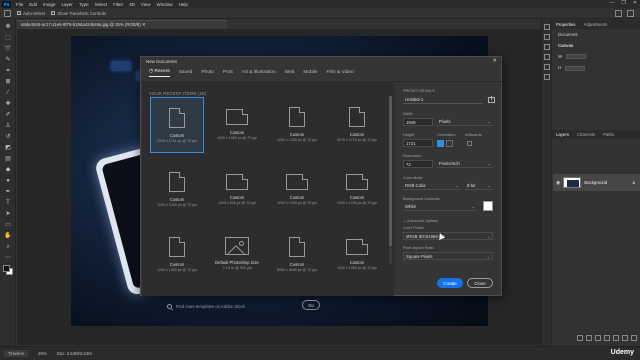  Describe the element at coordinates (566, 24) in the screenshot. I see `tab-properties: Properties` at that location.